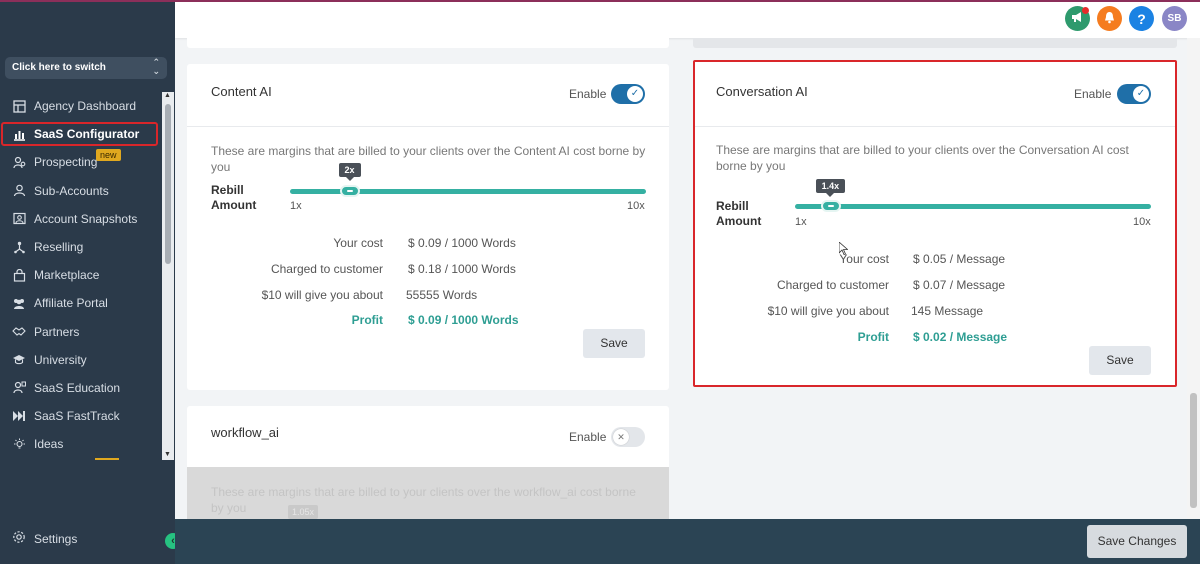  Describe the element at coordinates (49, 444) in the screenshot. I see `sidebar-item-label: Ideas` at that location.